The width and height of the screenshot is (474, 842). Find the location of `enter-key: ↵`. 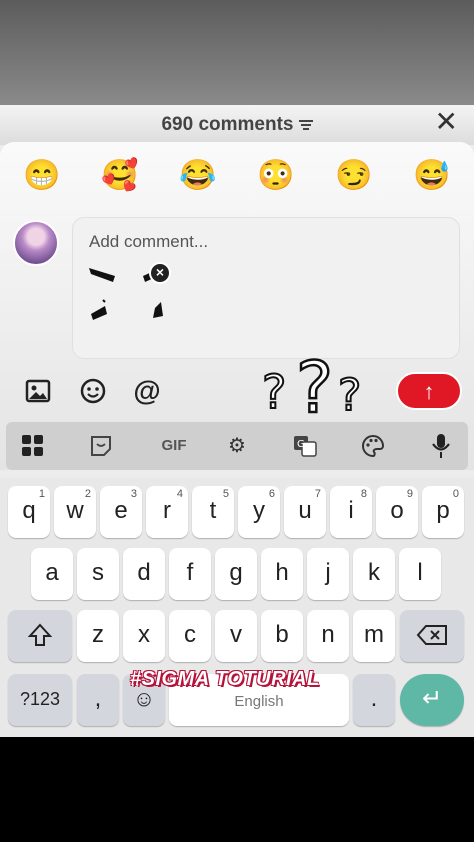

enter-key: ↵ is located at coordinates (432, 700).